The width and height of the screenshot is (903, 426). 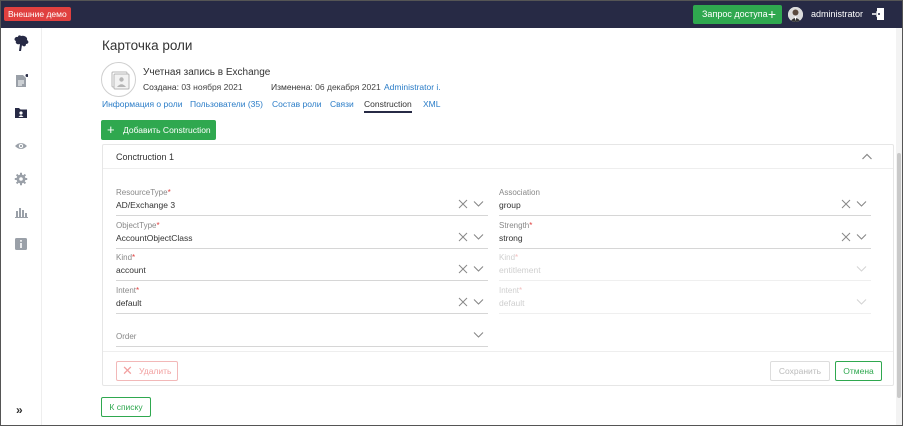 What do you see at coordinates (146, 205) in the screenshot?
I see `resource-type-value: AD/Exchange 3` at bounding box center [146, 205].